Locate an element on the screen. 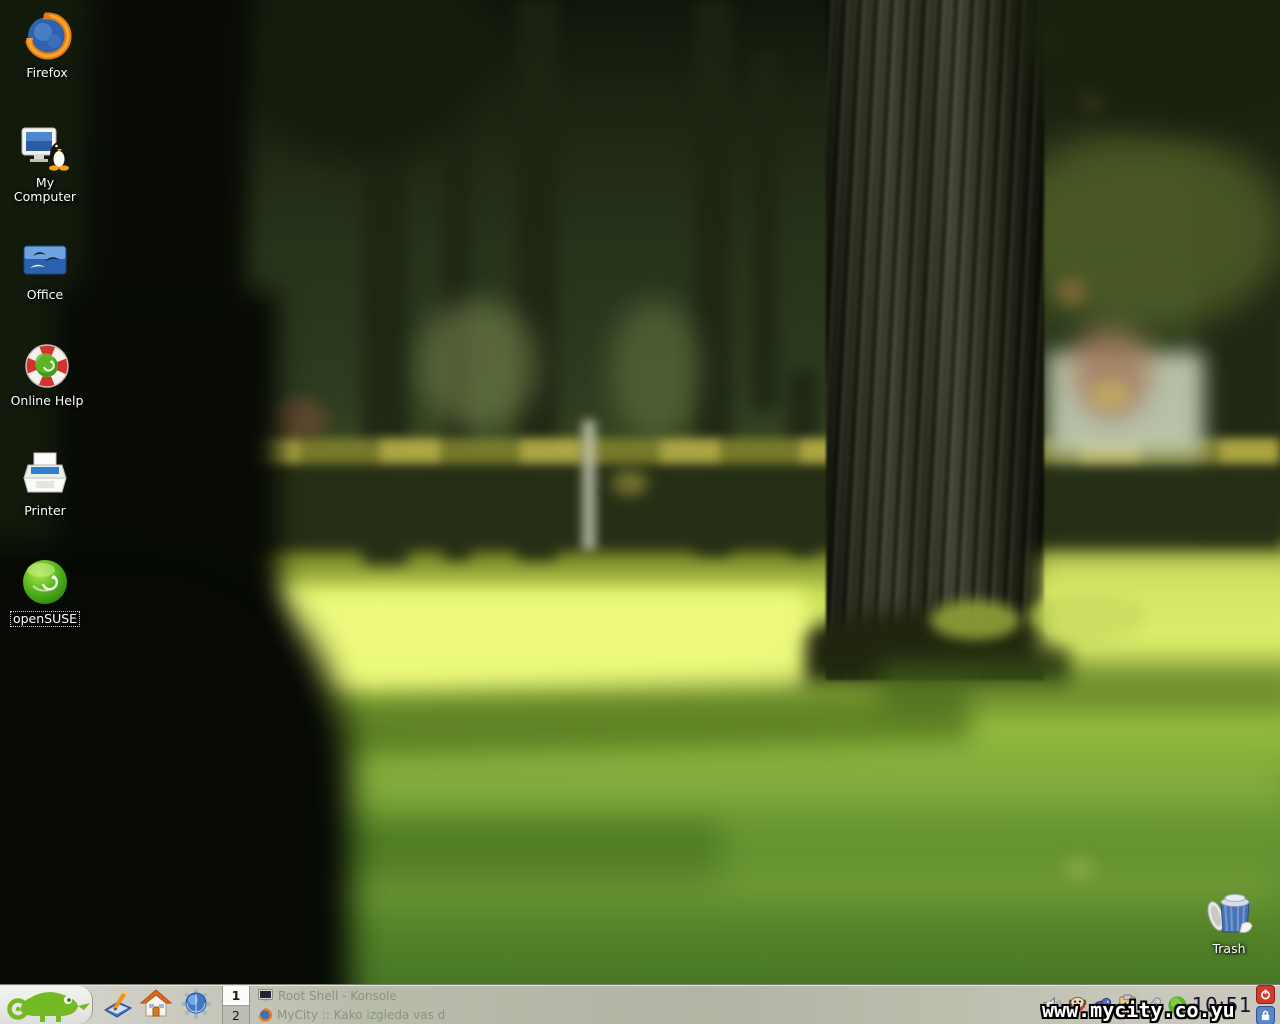 The height and width of the screenshot is (1024, 1280). desktop-icon-opensuse: openSUSE is located at coordinates (45, 592).